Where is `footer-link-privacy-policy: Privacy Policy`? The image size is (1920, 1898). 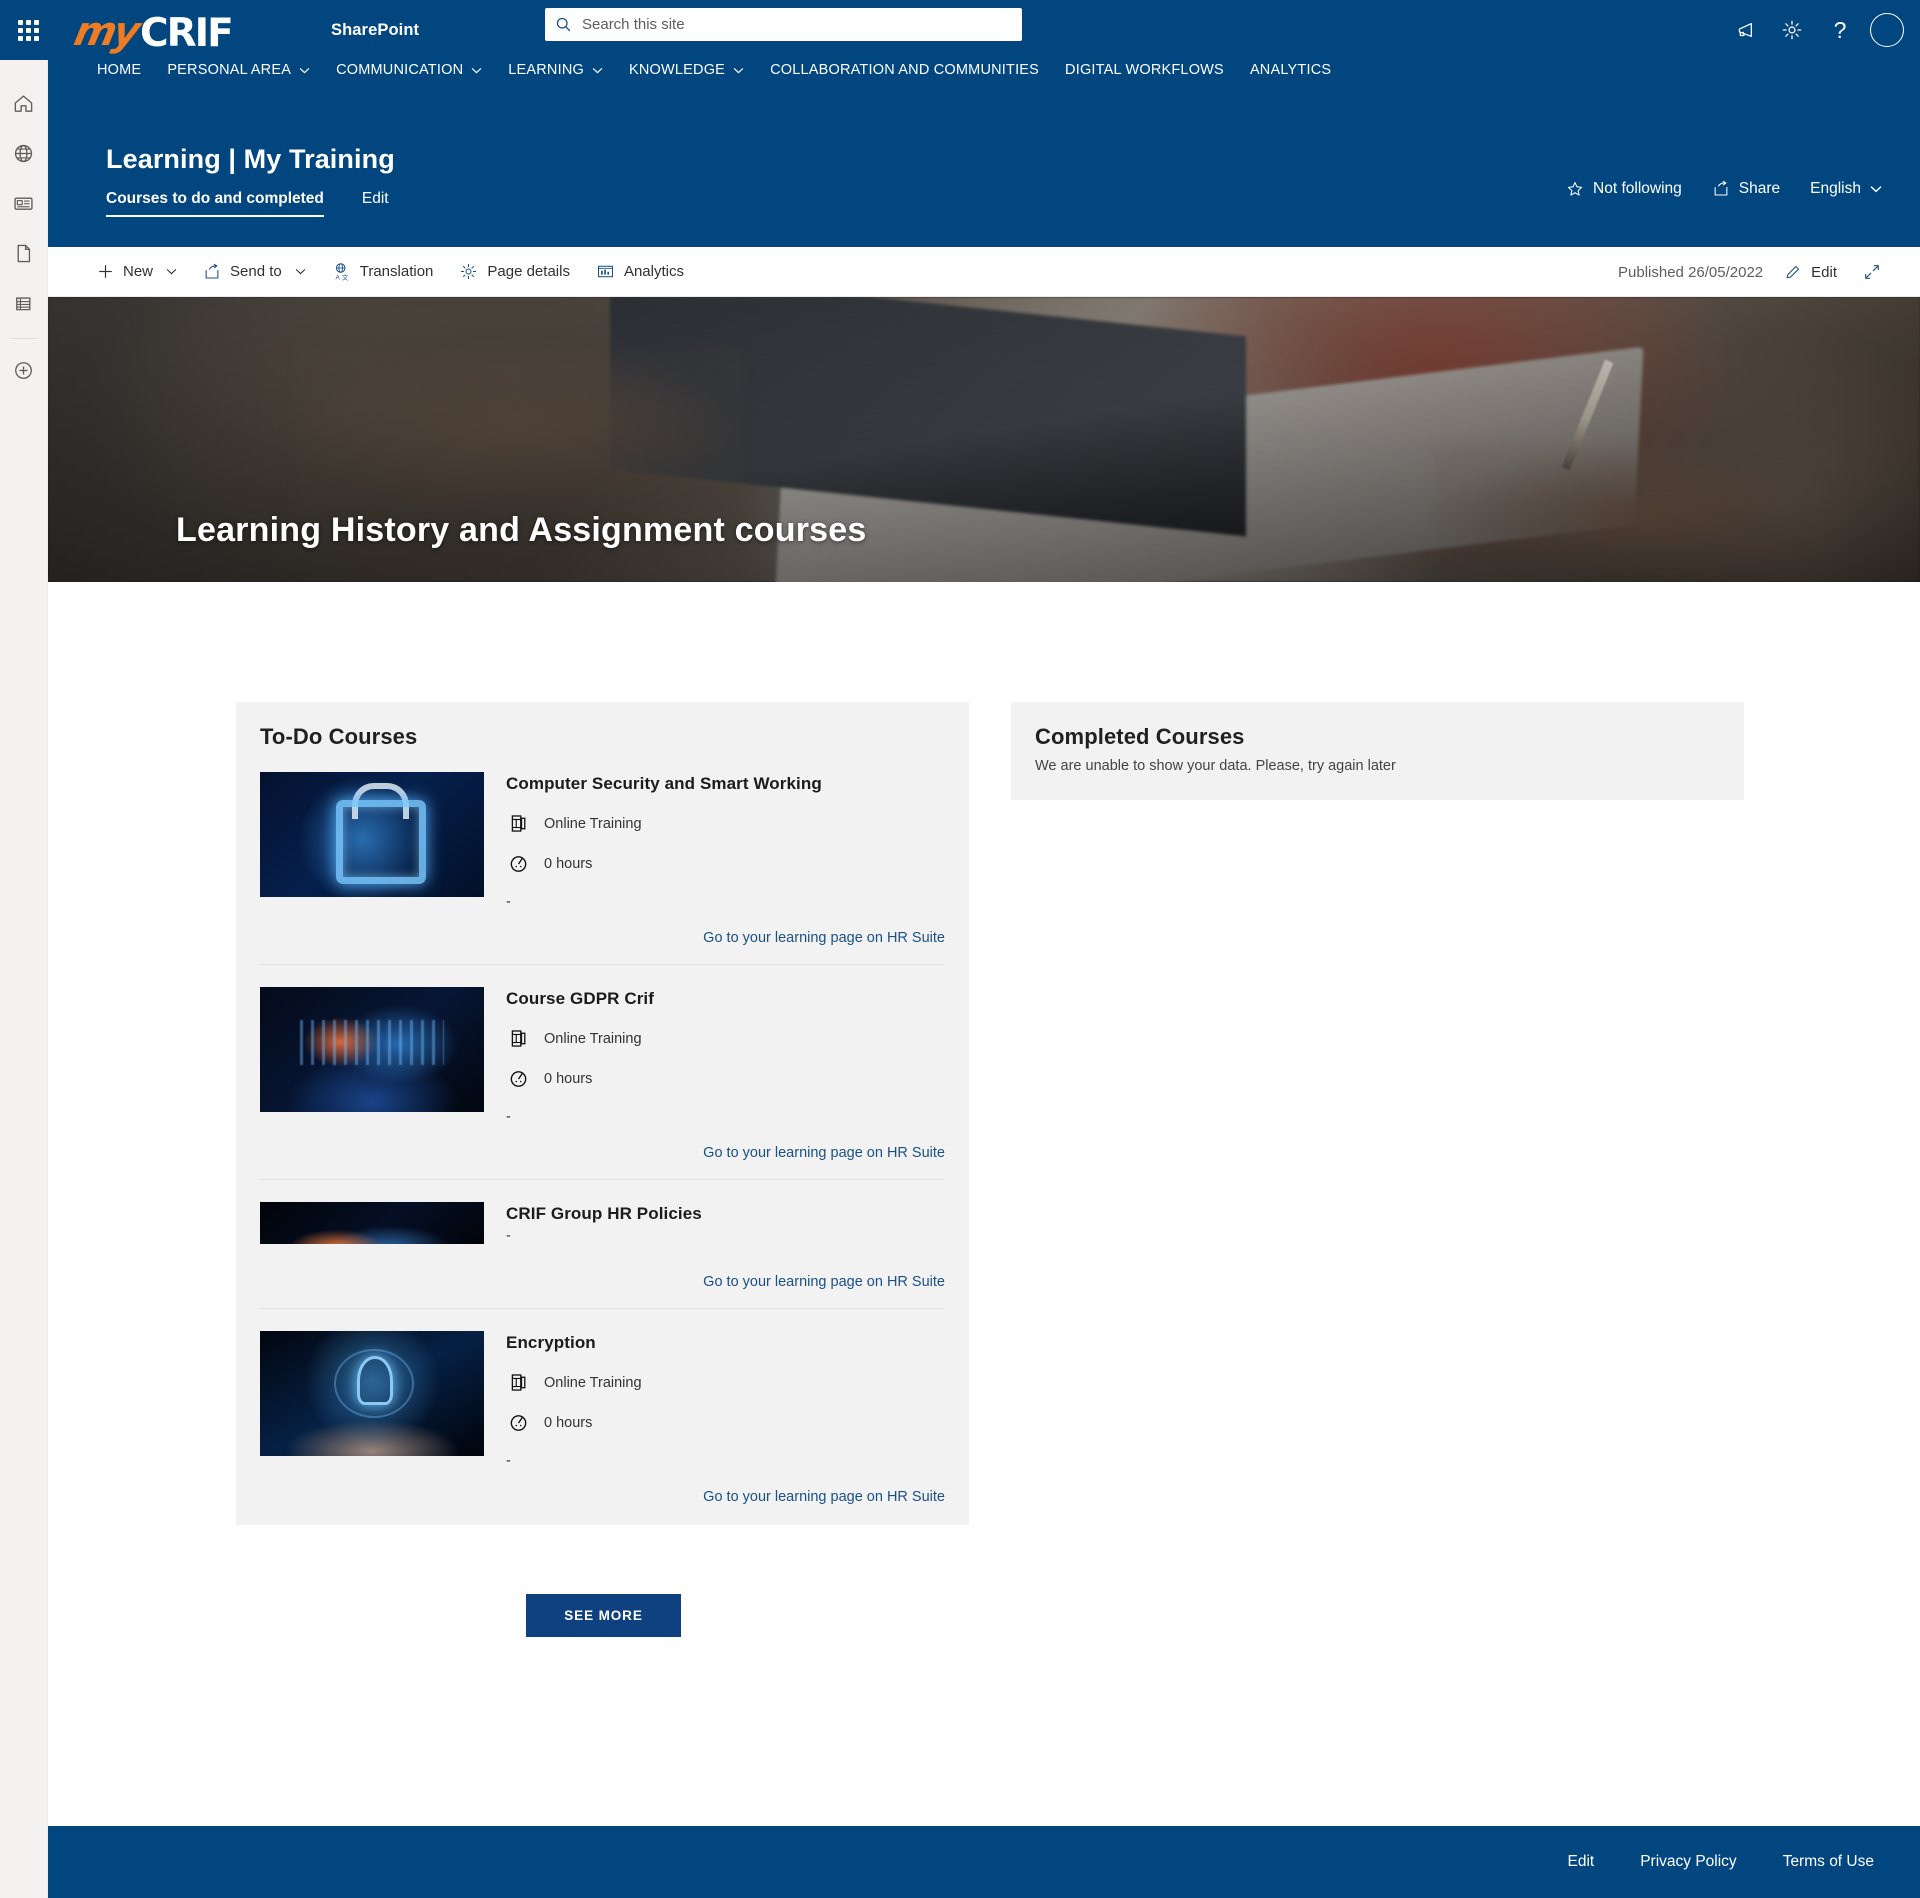 footer-link-privacy-policy: Privacy Policy is located at coordinates (1688, 1862).